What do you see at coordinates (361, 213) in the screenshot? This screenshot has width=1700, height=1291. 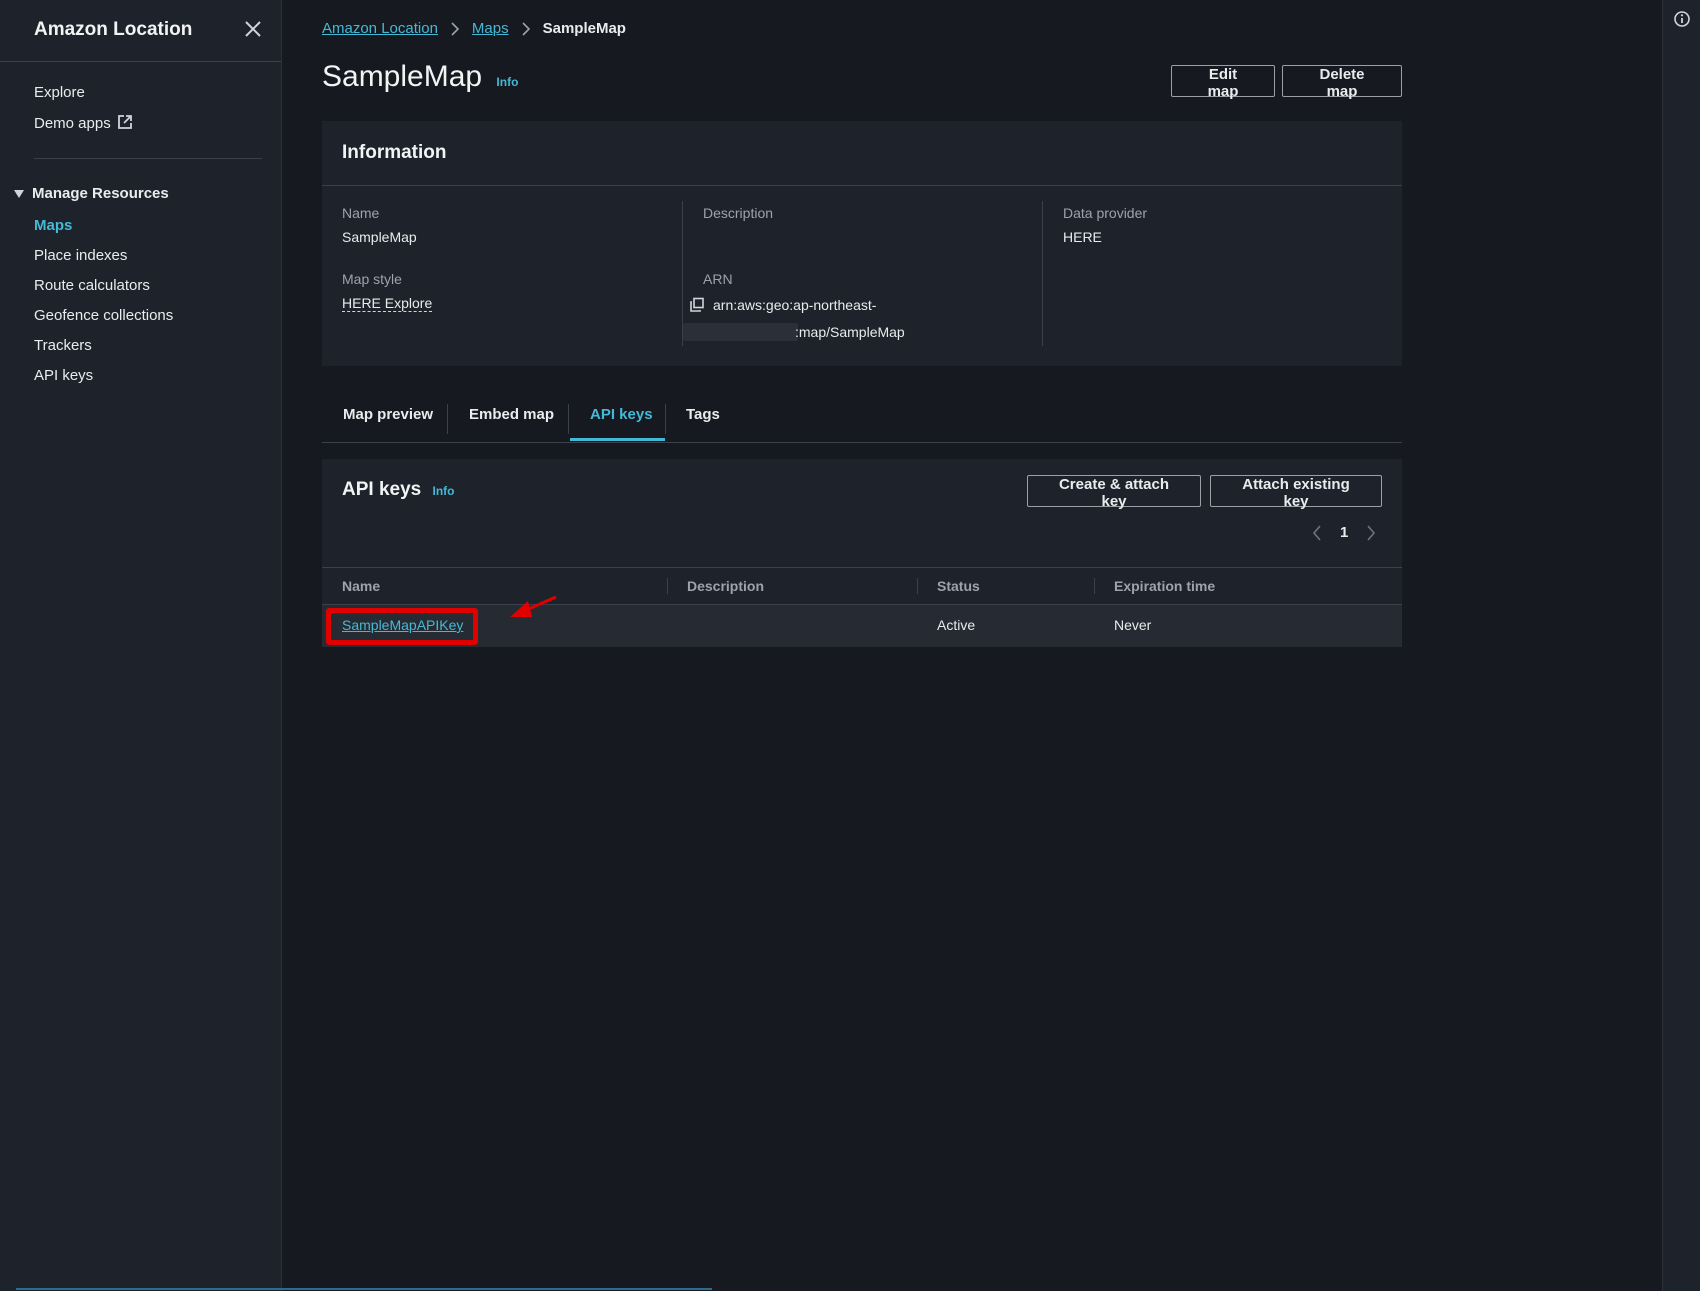 I see `name-label: Name` at bounding box center [361, 213].